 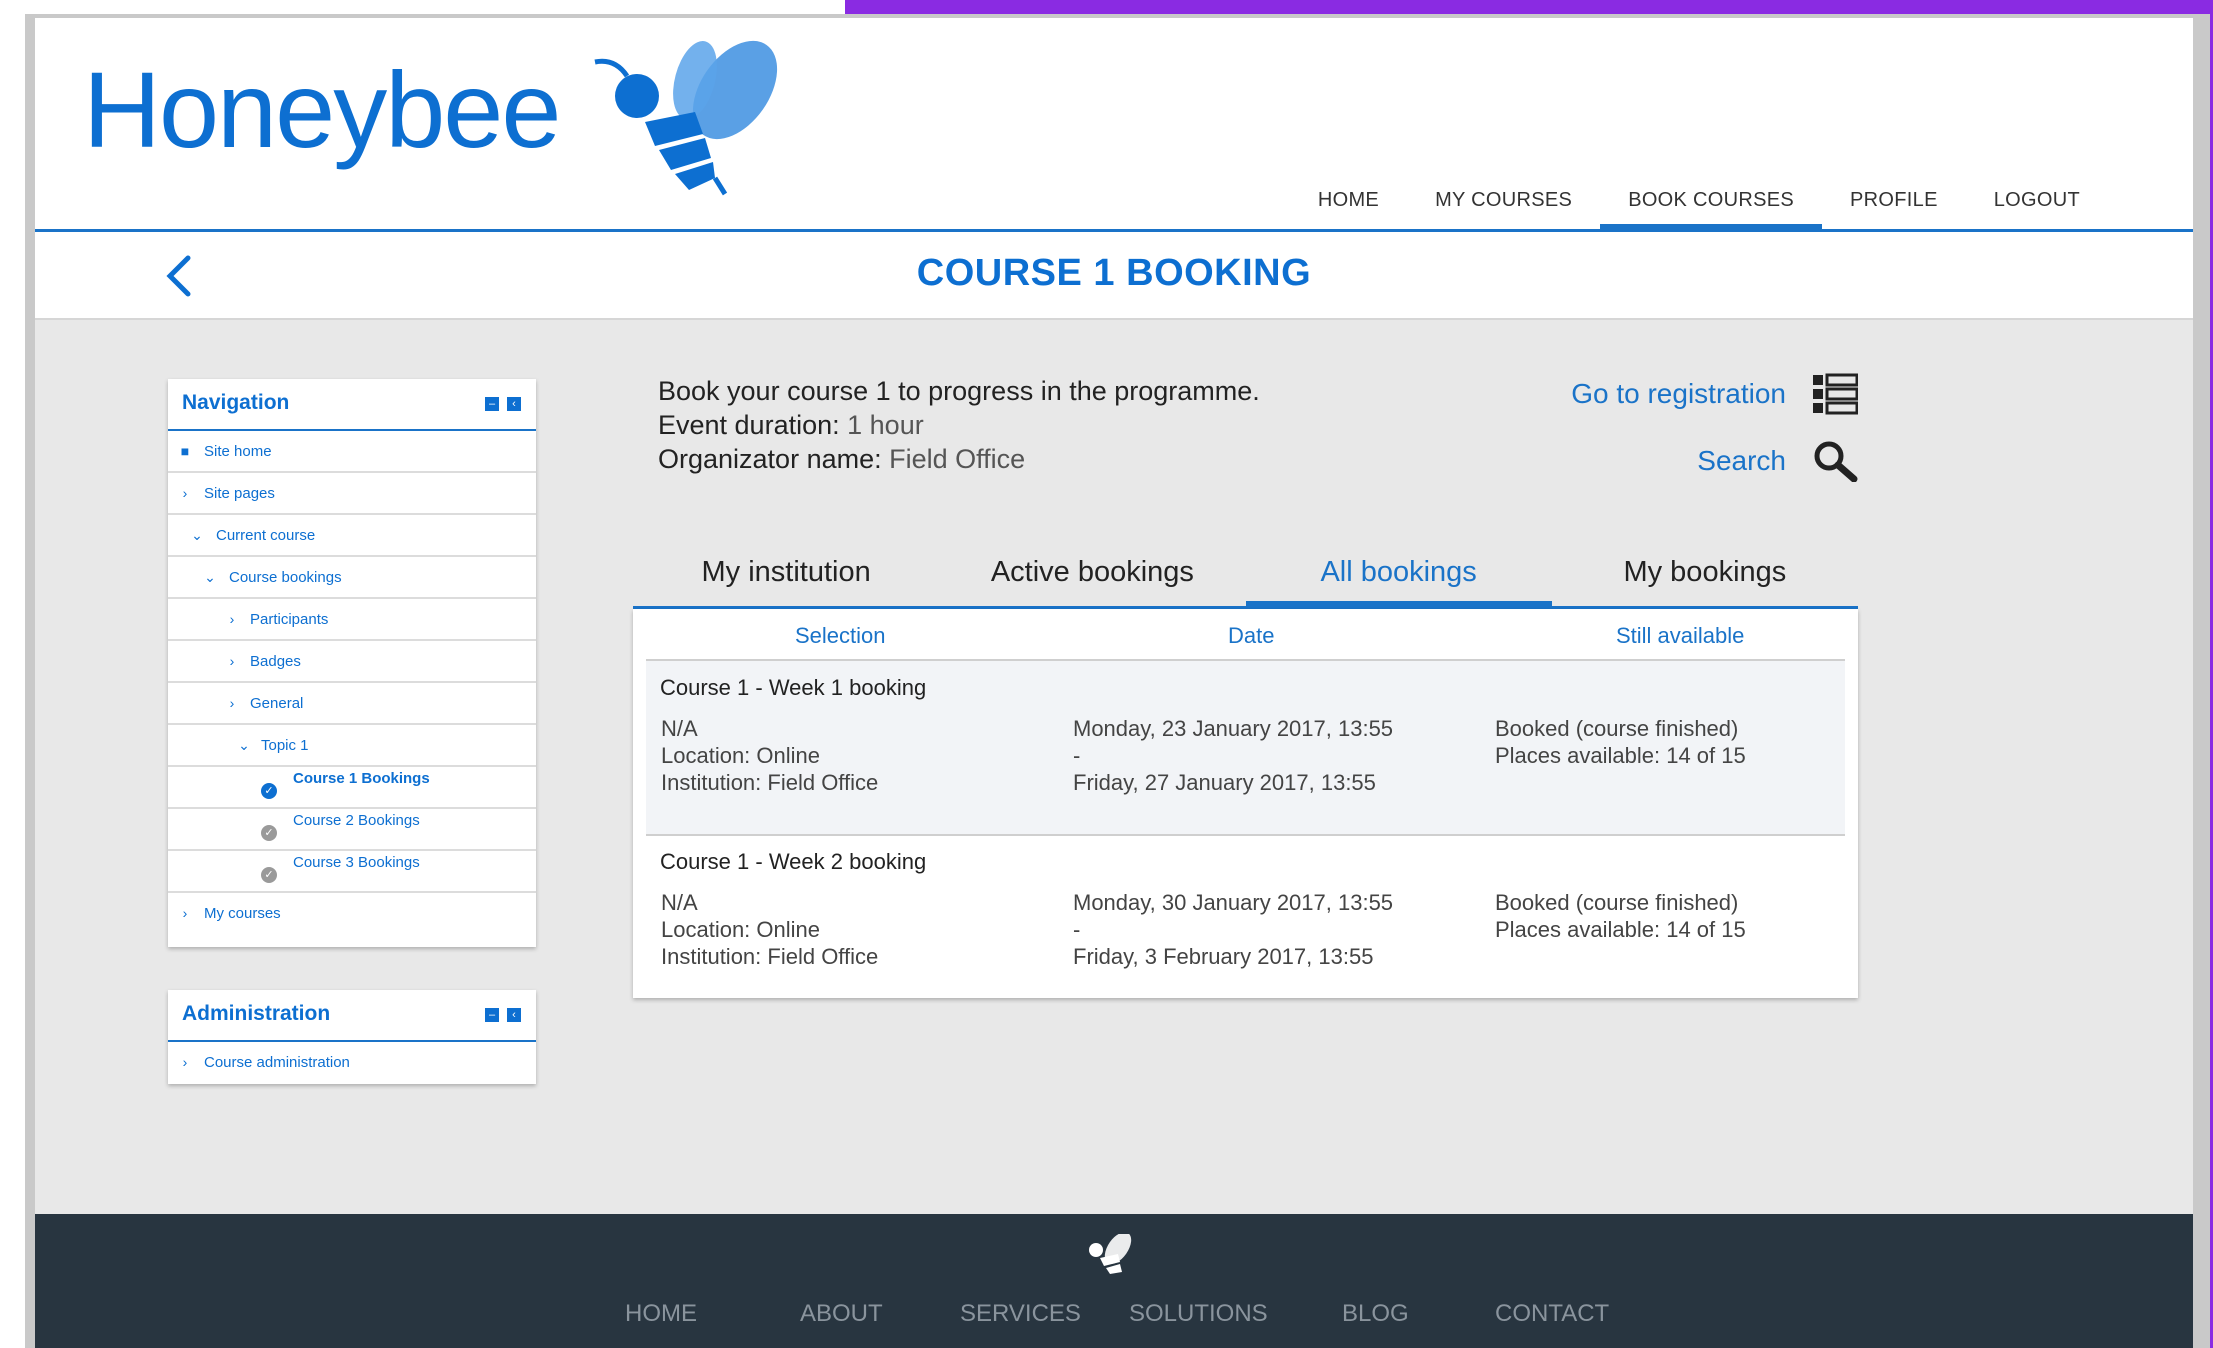 I want to click on search-link-label: Search, so click(x=1741, y=461).